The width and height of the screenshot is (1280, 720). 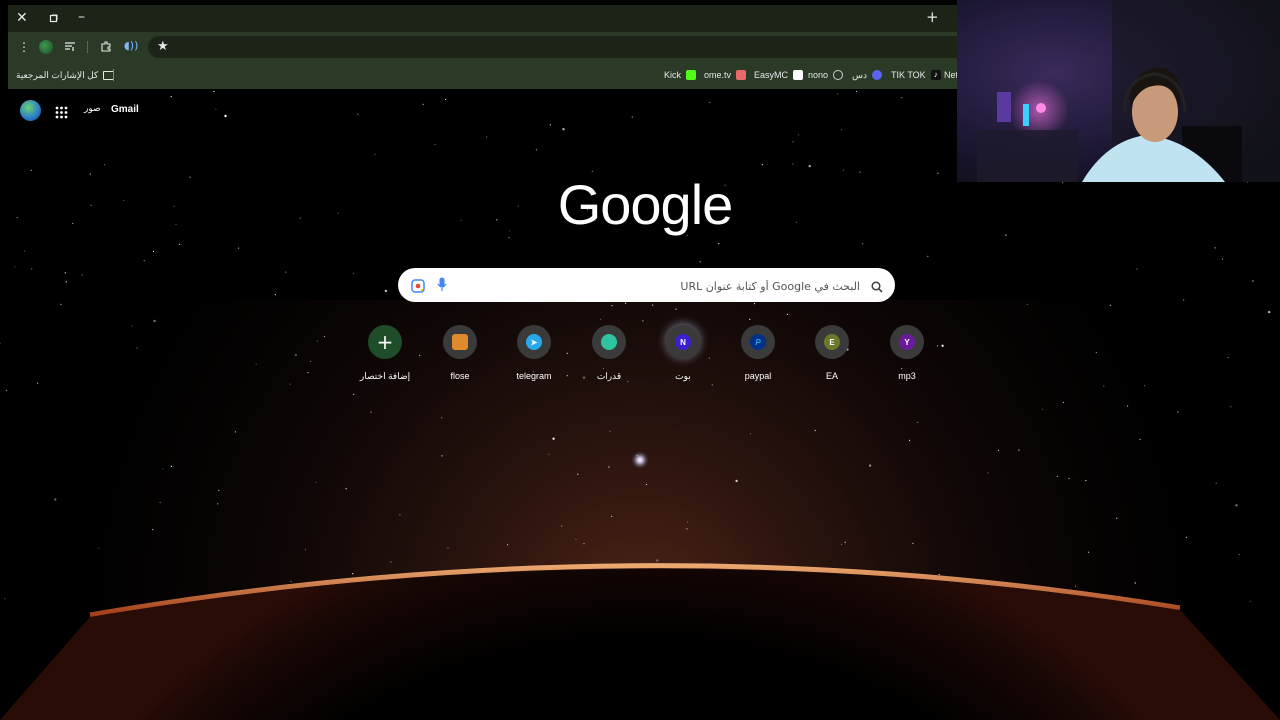 I want to click on browser-titlebar: ✕ – +, so click(x=482, y=18).